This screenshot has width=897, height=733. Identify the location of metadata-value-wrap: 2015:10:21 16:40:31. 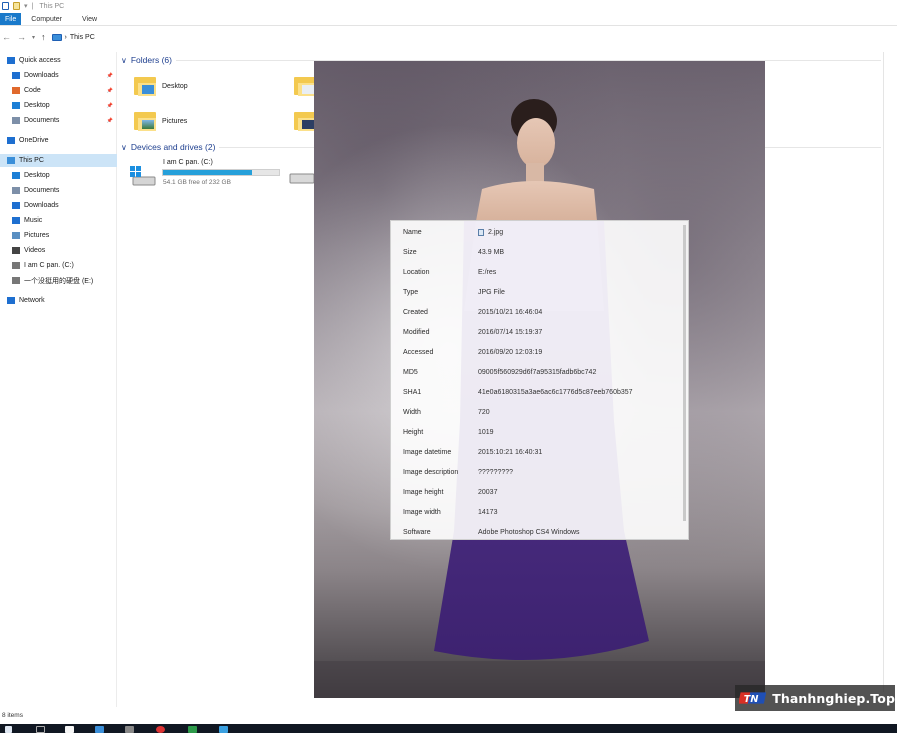
(510, 452).